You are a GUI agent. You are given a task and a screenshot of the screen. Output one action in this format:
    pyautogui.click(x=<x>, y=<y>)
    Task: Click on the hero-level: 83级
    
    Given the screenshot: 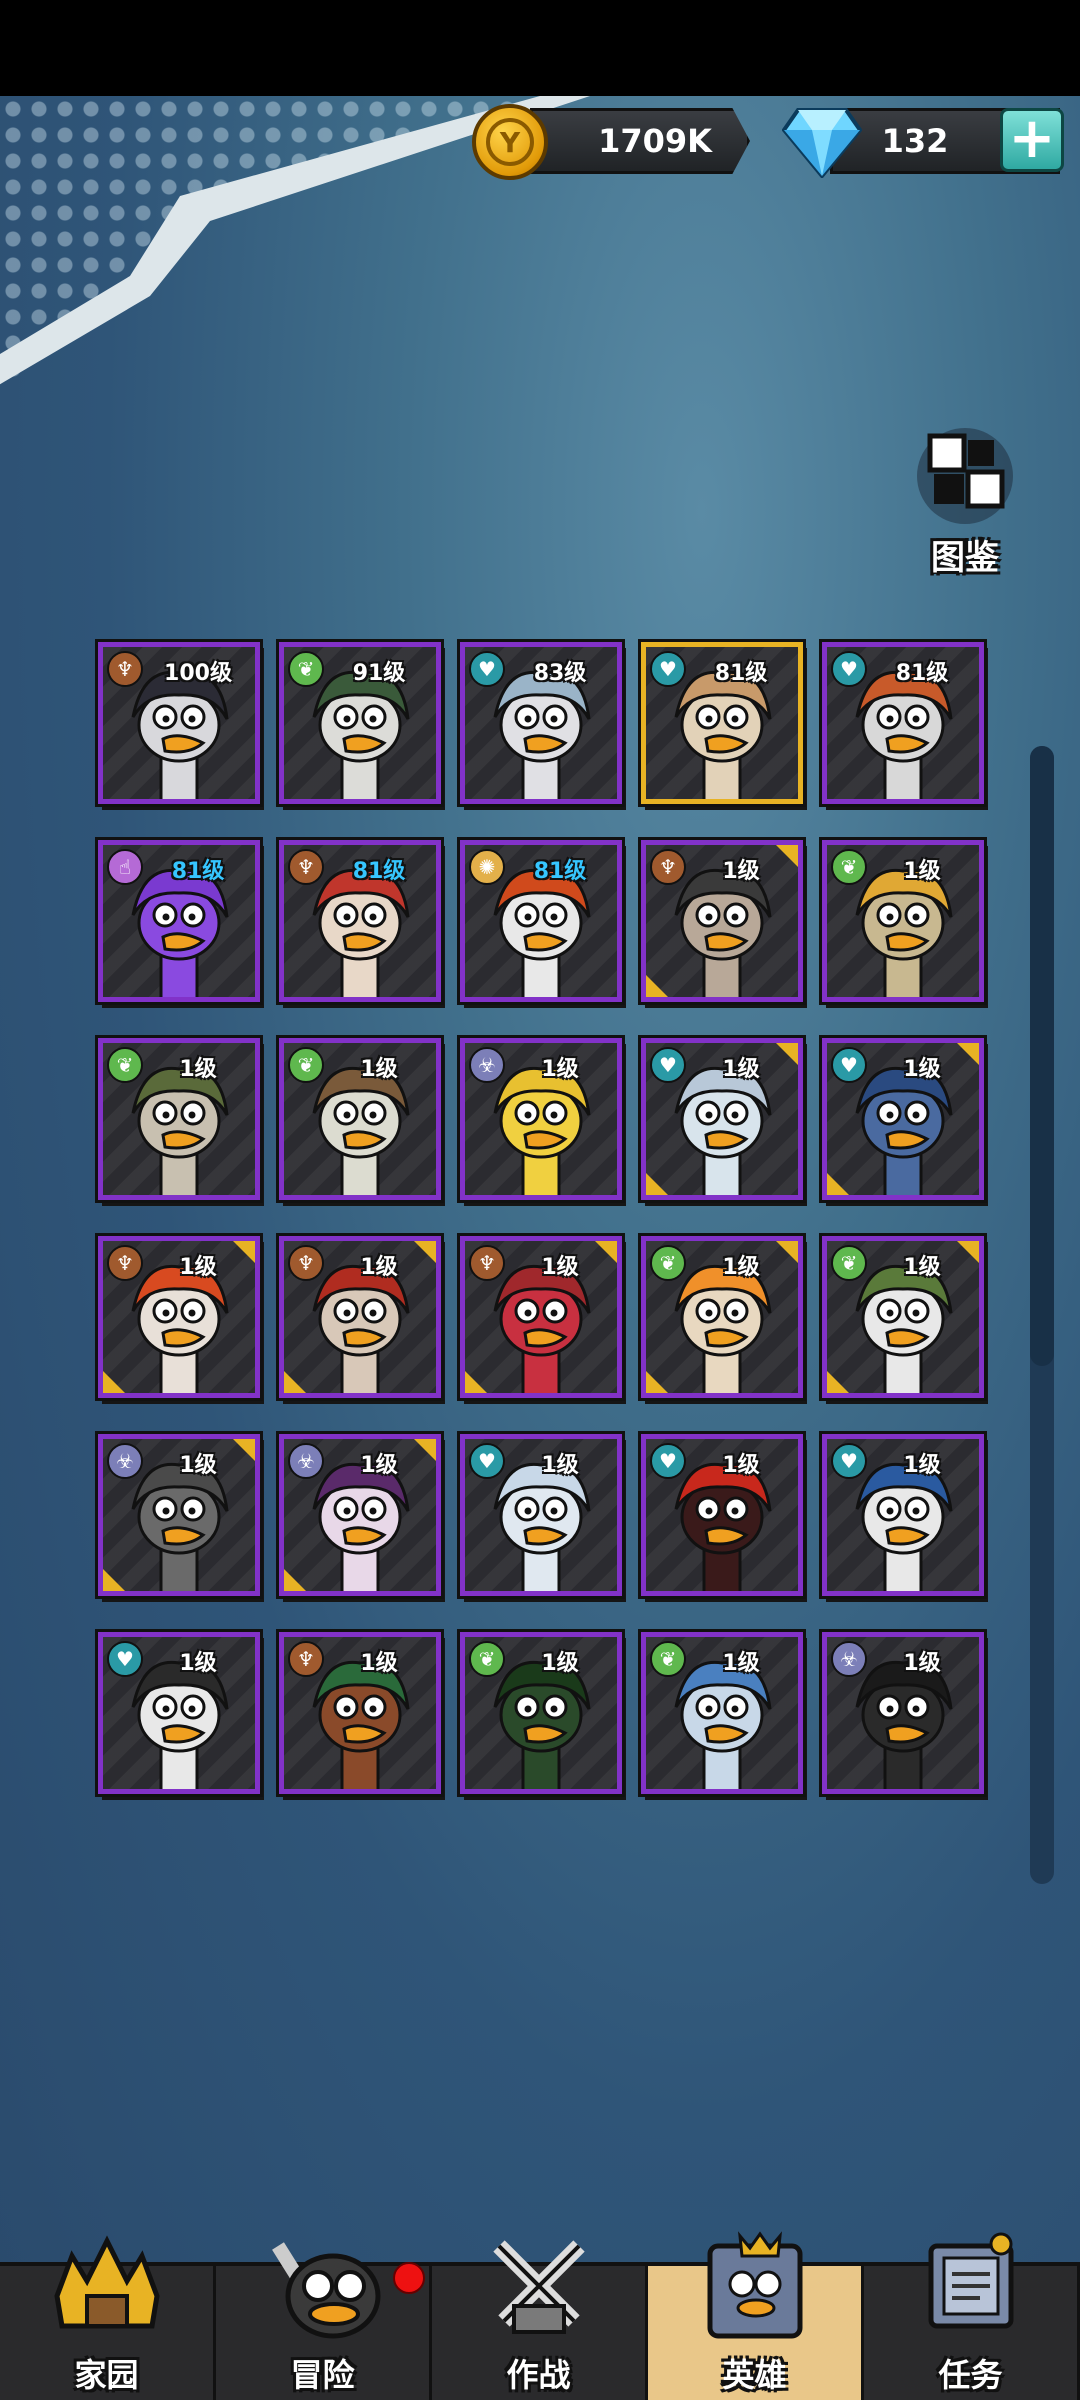 What is the action you would take?
    pyautogui.click(x=560, y=673)
    